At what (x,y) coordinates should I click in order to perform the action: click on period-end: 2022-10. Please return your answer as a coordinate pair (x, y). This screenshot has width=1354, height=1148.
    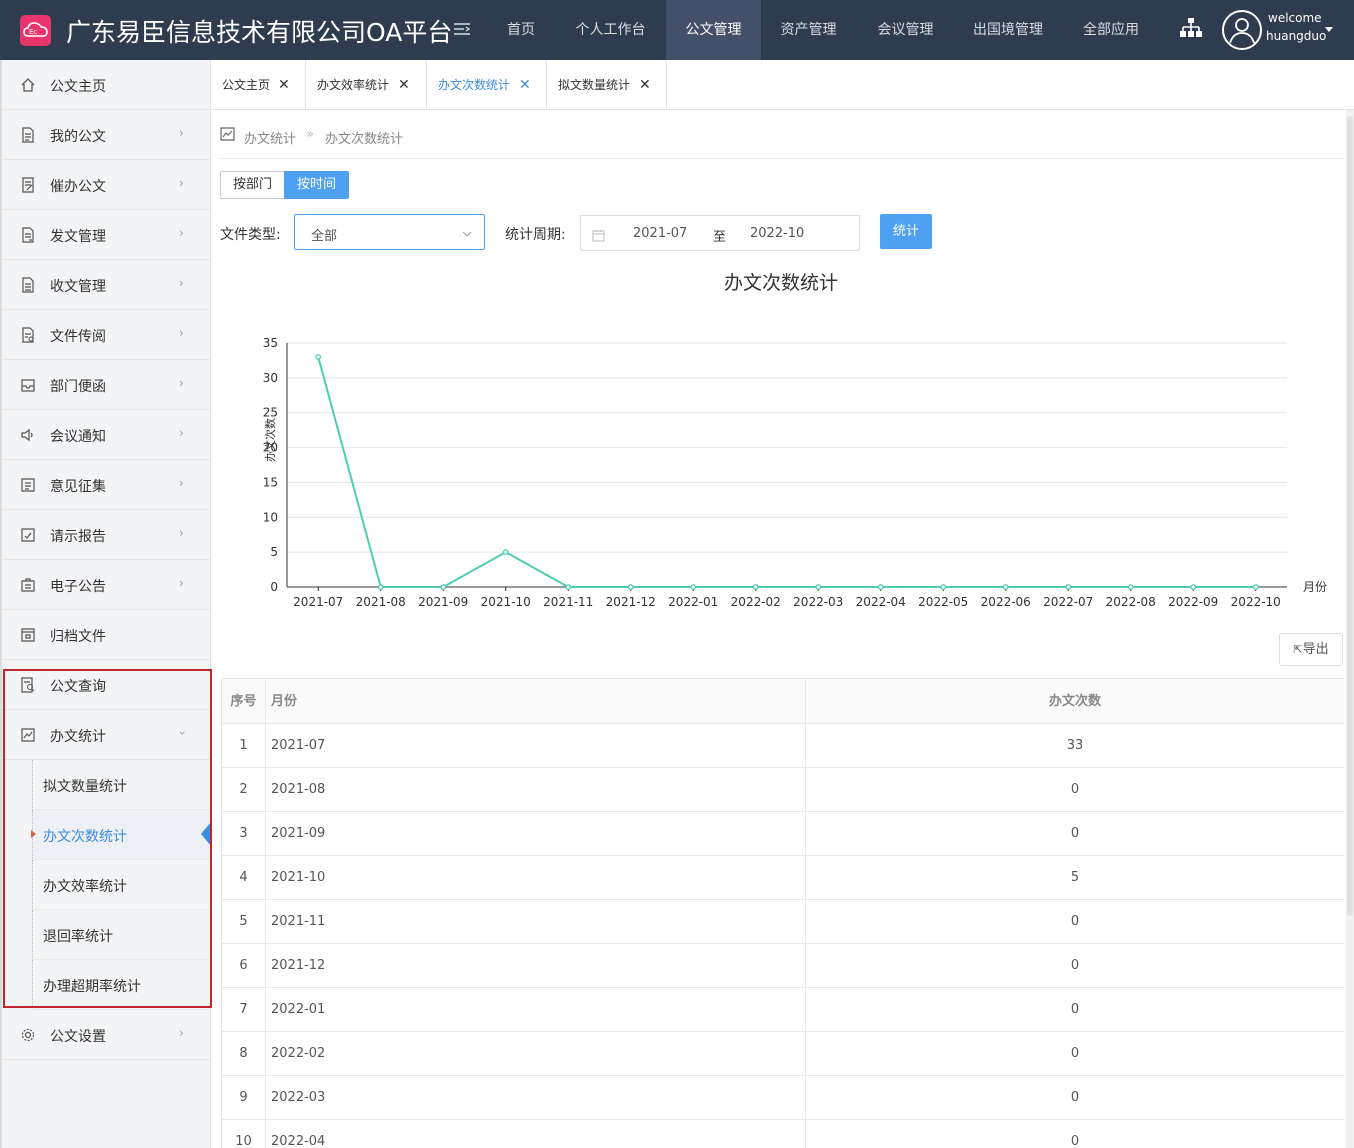
    Looking at the image, I should click on (777, 233).